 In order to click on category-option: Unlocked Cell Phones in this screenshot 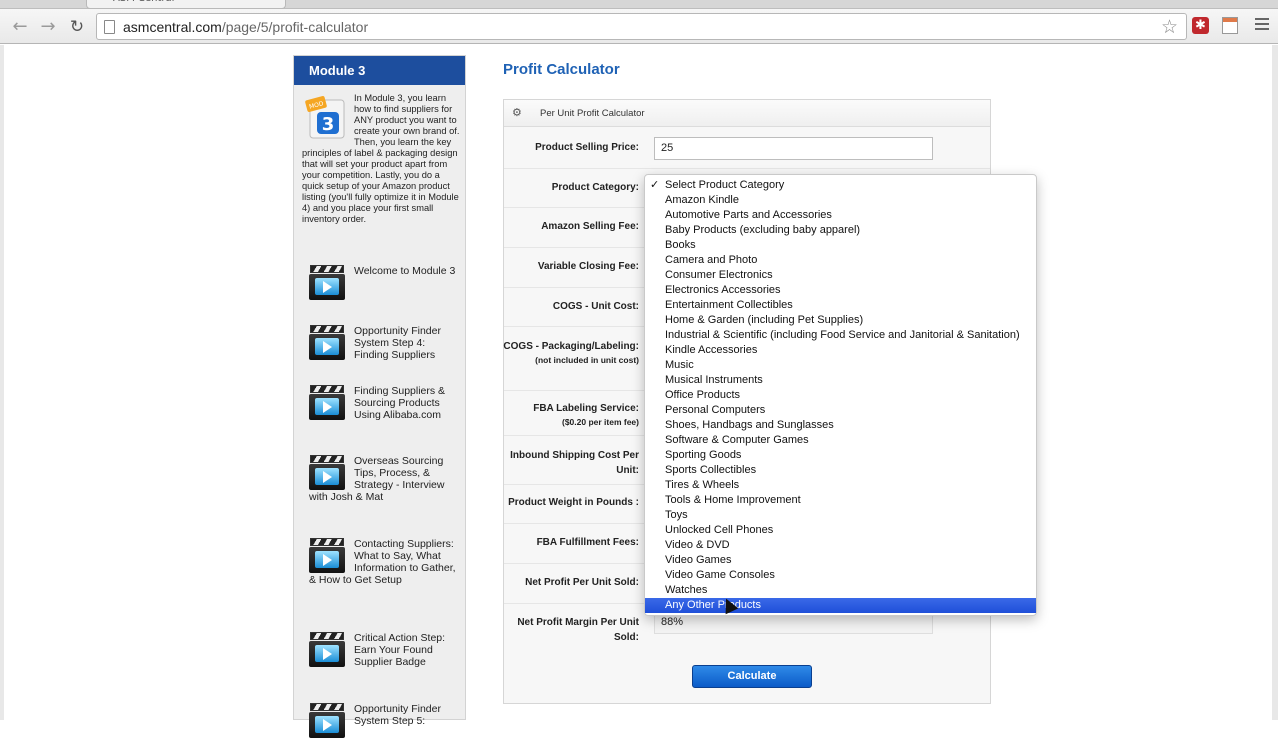, I will do `click(840, 530)`.